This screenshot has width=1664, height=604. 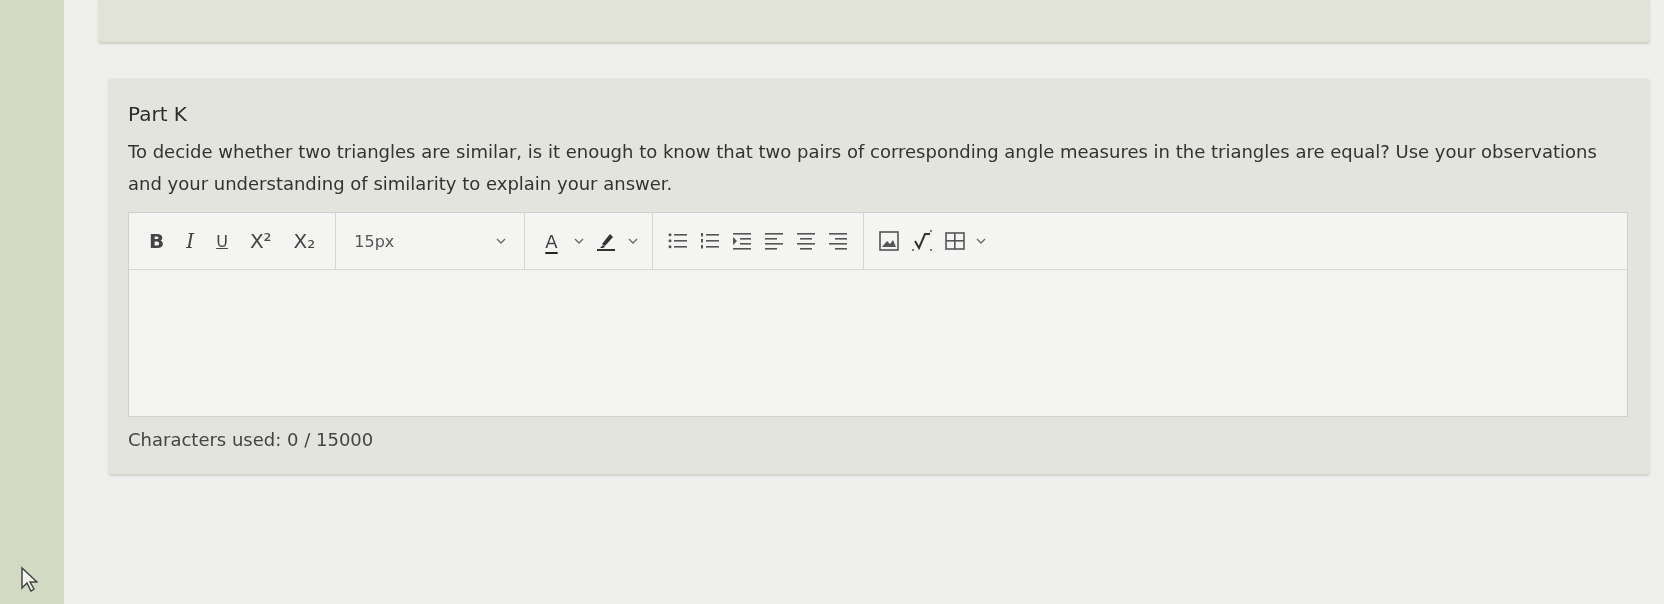 I want to click on text-color-button: A, so click(x=551, y=241).